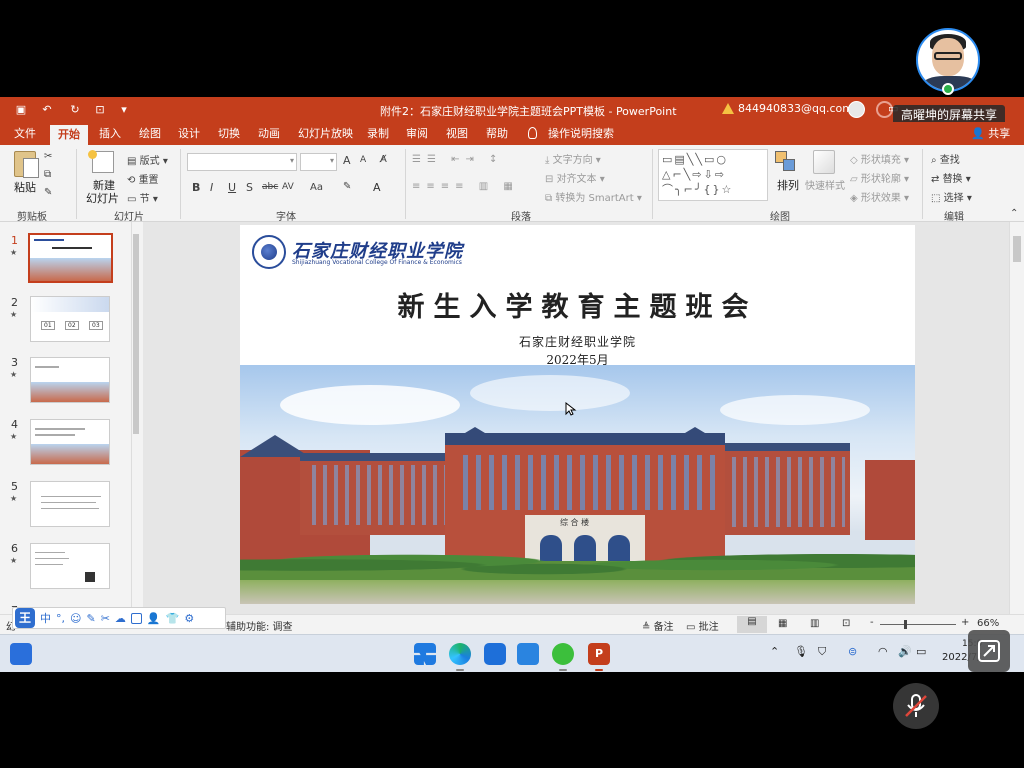 The width and height of the screenshot is (1024, 768). I want to click on mute-button, so click(916, 706).